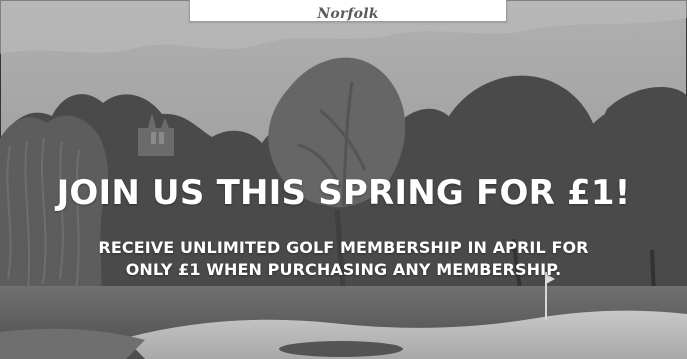 This screenshot has height=359, width=687. I want to click on location-banner: Norfolk, so click(348, 11).